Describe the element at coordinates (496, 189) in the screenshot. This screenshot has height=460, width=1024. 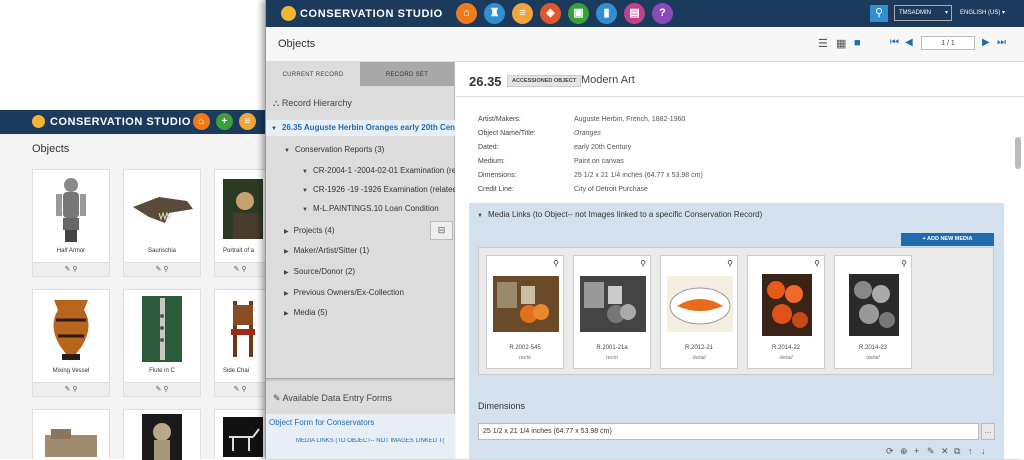
I see `field-label: Credit Line:` at that location.